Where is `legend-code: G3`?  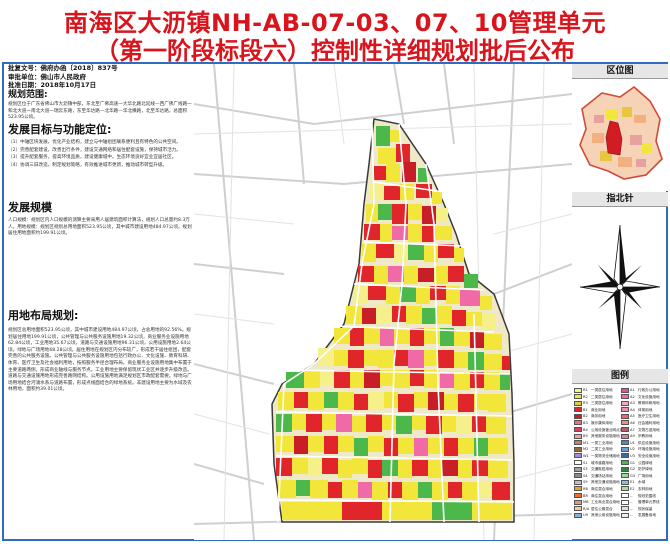
legend-code: G3 is located at coordinates (633, 475).